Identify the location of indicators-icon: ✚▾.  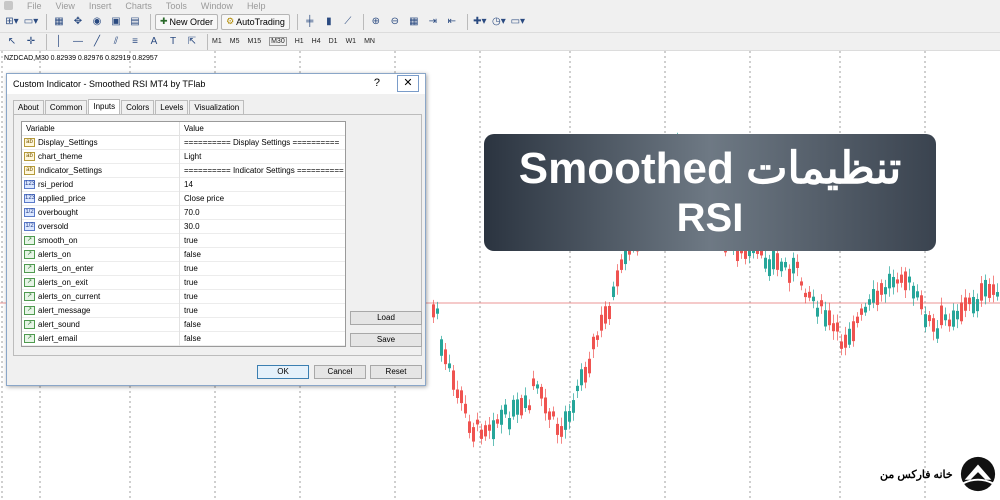
(480, 22).